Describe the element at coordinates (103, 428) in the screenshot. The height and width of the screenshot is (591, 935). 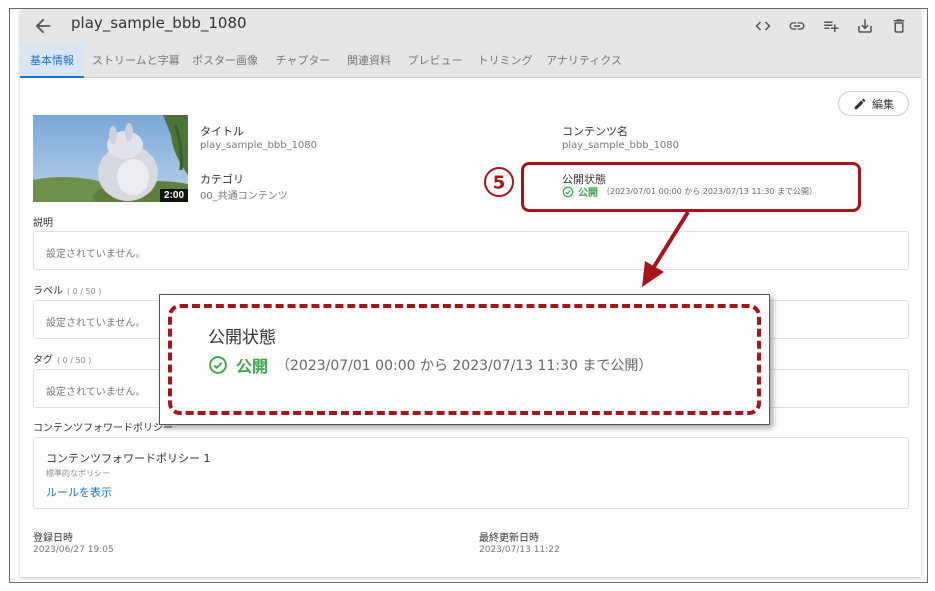
I see `policy-label: コンテンツフォワードポリシー` at that location.